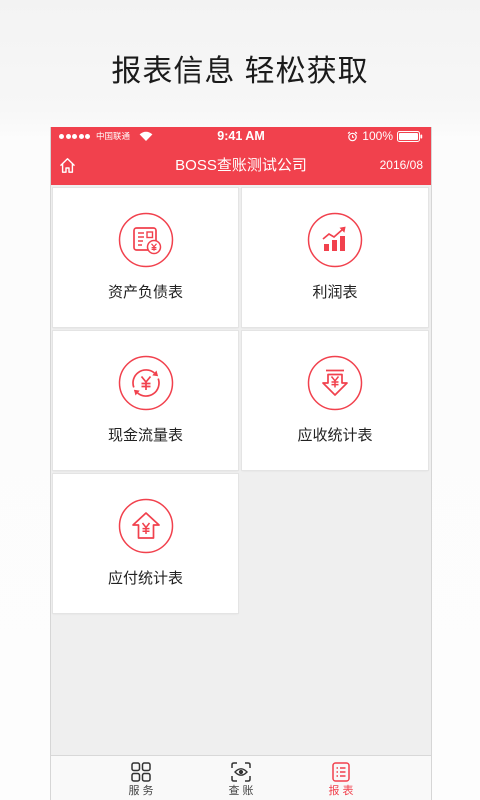 This screenshot has width=480, height=800. I want to click on status-bar: 中国联通 9:41 AM 100%, so click(241, 136).